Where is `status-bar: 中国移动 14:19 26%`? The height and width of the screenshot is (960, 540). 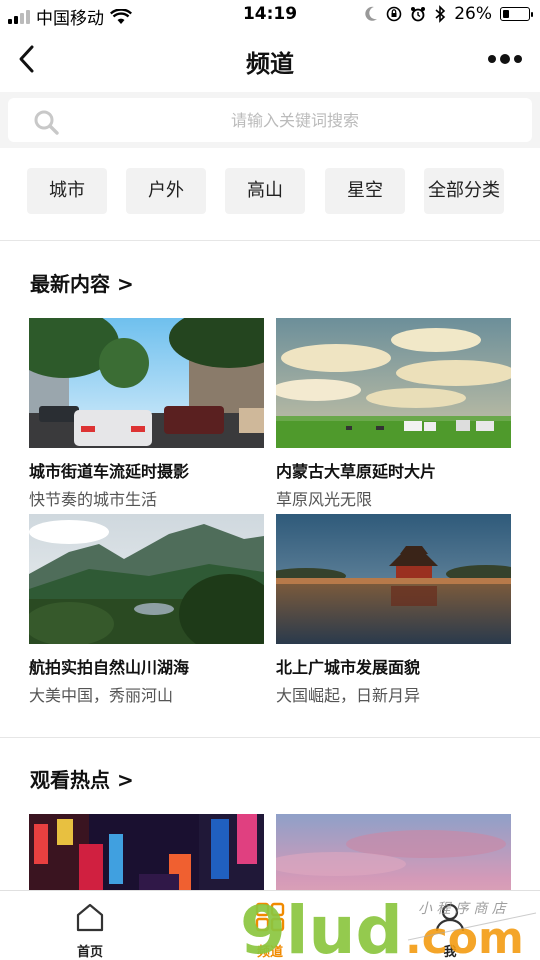 status-bar: 中国移动 14:19 26% is located at coordinates (270, 15).